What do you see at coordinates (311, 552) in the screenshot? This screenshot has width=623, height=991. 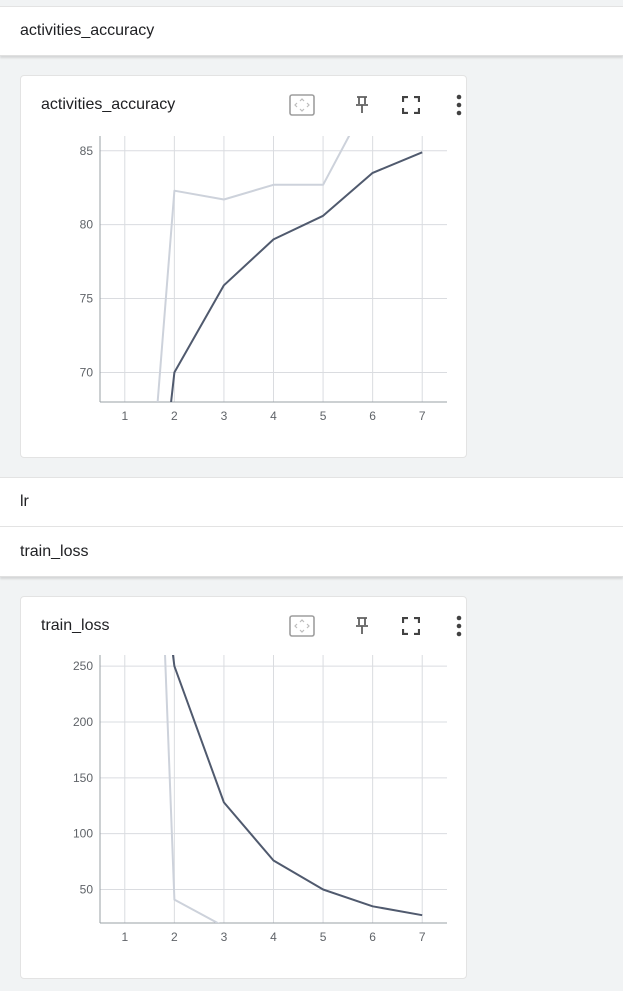 I see `section-header-train-loss: train_loss` at bounding box center [311, 552].